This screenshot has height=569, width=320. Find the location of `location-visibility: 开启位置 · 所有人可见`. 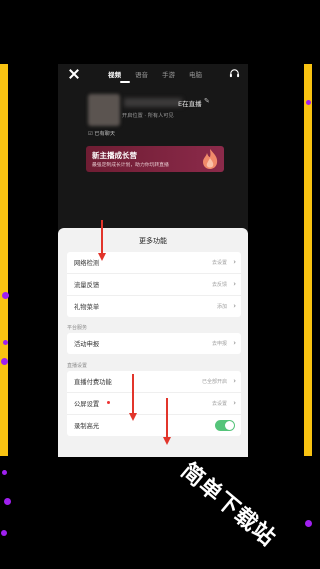

location-visibility: 开启位置 · 所有人可见 is located at coordinates (148, 115).